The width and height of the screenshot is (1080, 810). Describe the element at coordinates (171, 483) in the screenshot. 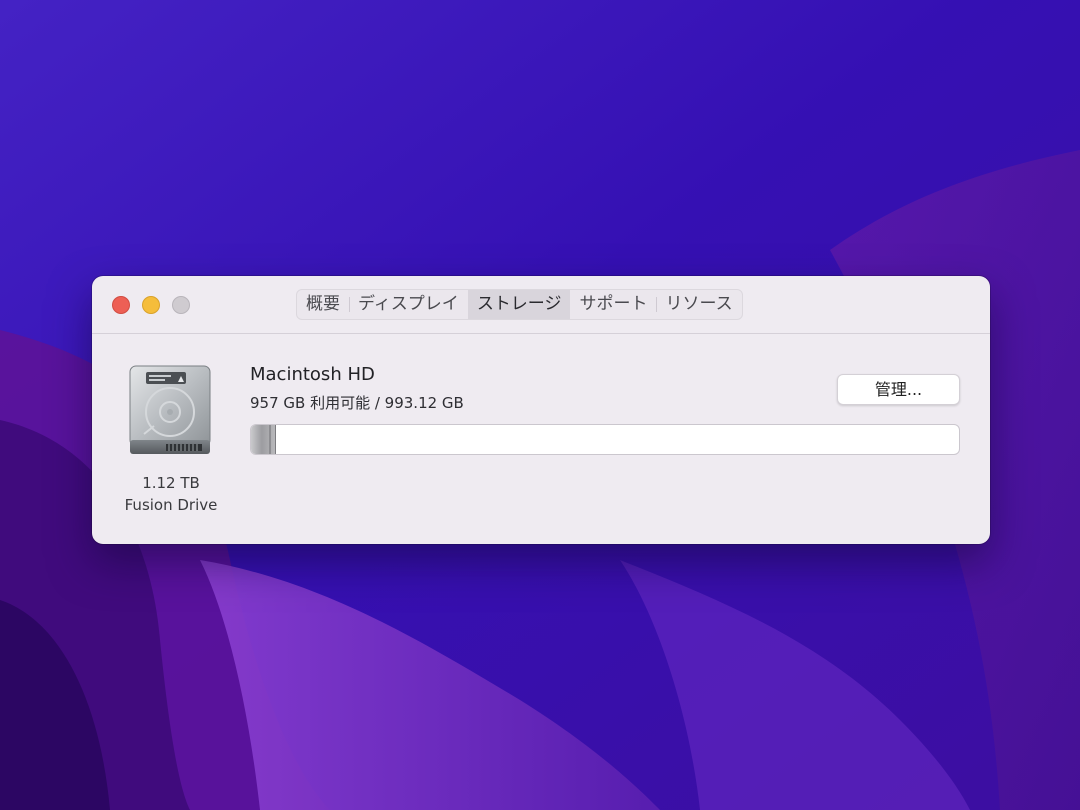

I see `drive-size-label: 1.12 TB` at that location.